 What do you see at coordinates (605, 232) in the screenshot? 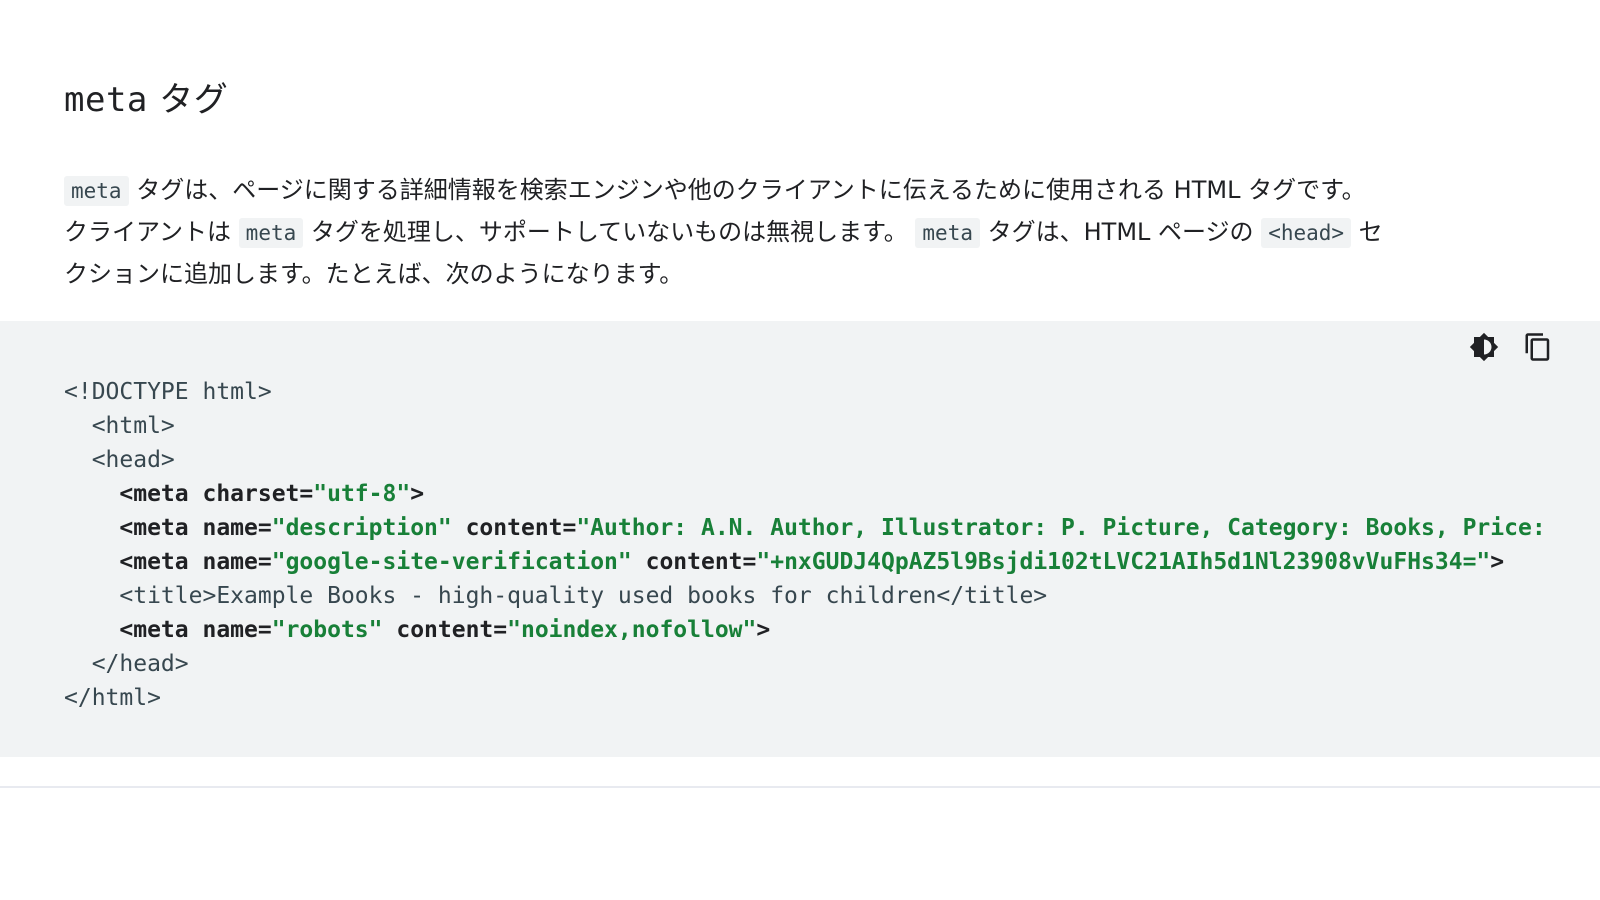
I see `paragraph-text: タグを処理し、サポートしていないものは無視します。` at bounding box center [605, 232].